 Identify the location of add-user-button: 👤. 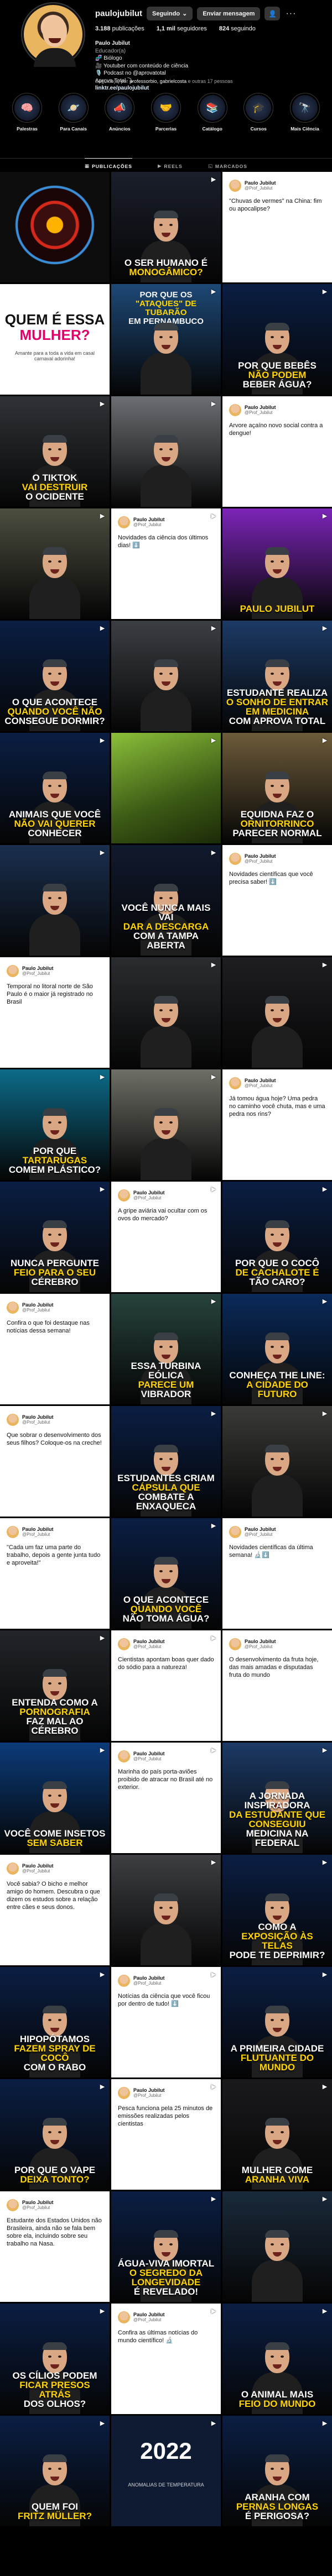
(272, 13).